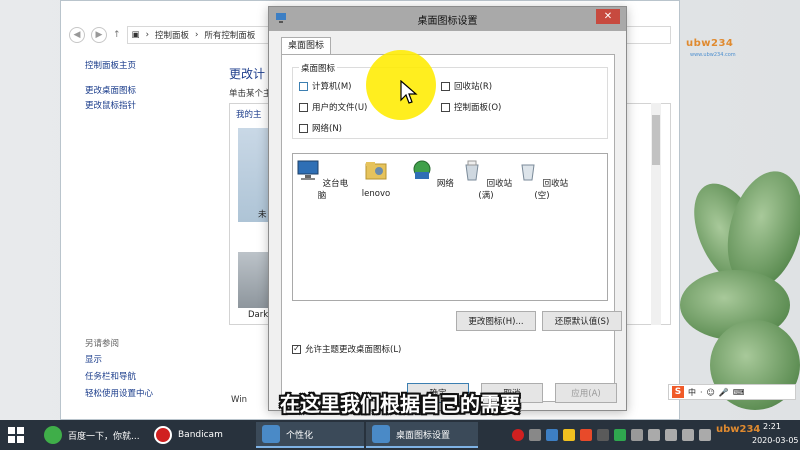 This screenshot has height=450, width=800. I want to click on taskbar-item-bandicam: Bandicam, so click(201, 435).